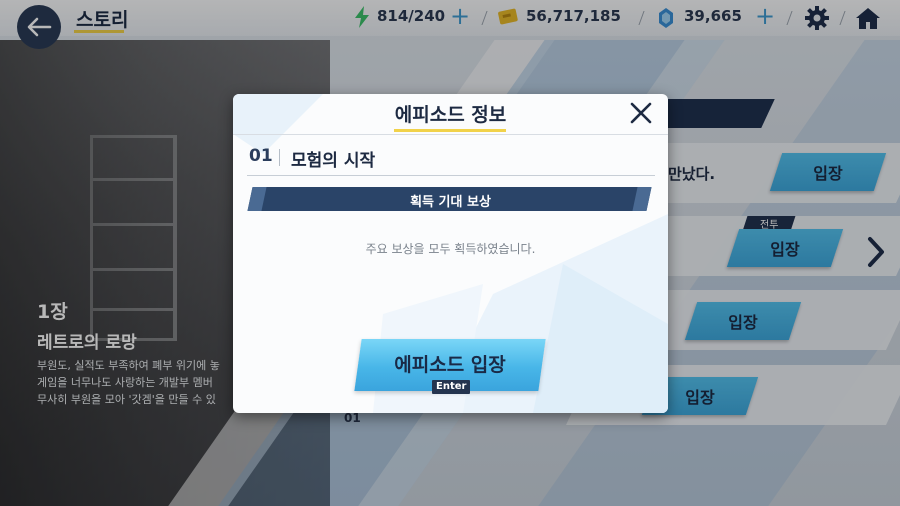 This screenshot has height=506, width=900. Describe the element at coordinates (333, 161) in the screenshot. I see `episode-title: 모험의 시작` at that location.